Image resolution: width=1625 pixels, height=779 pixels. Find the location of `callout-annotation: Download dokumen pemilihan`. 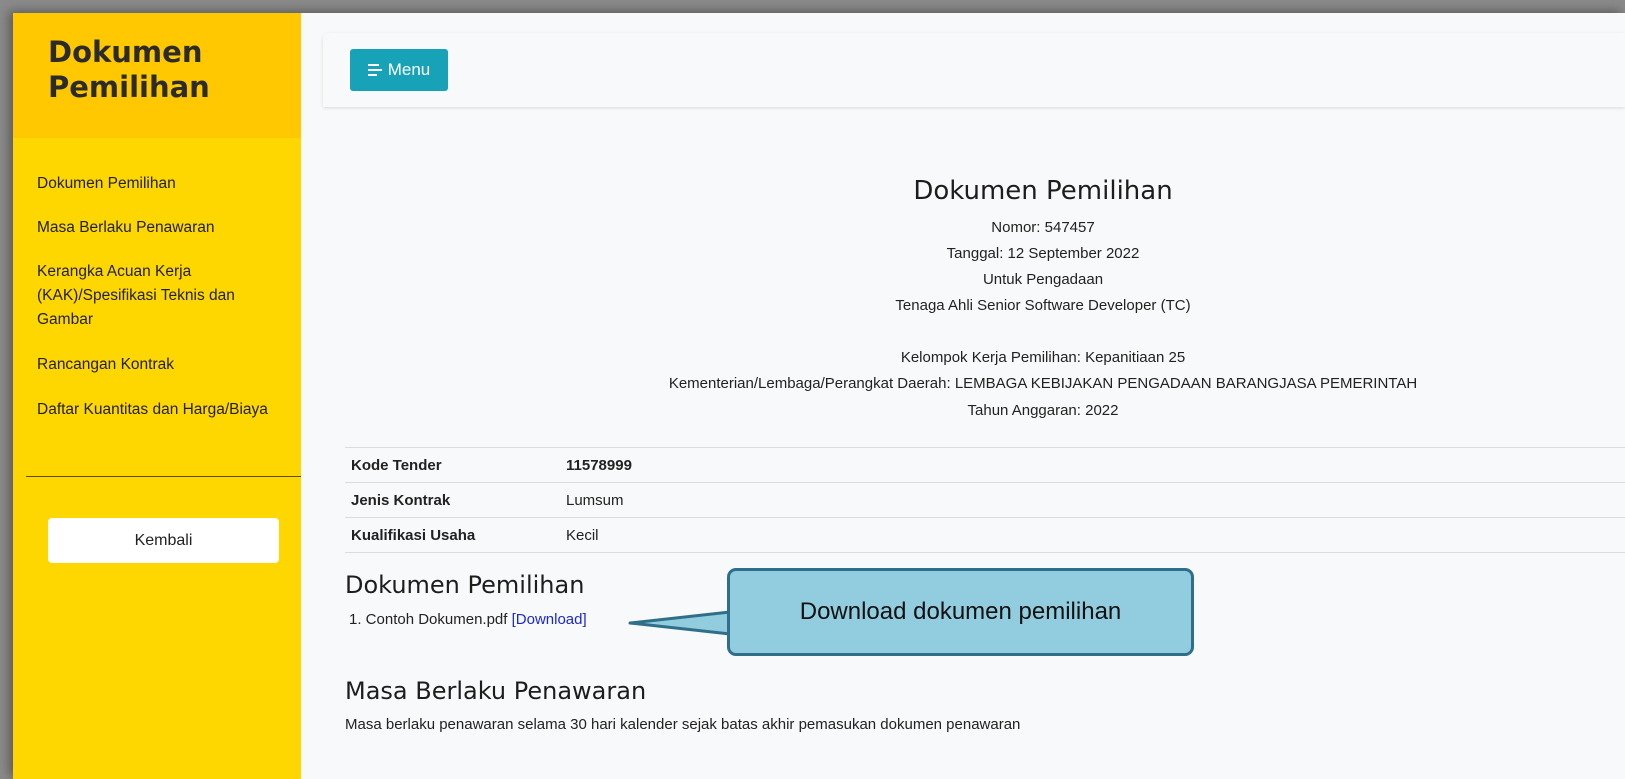

callout-annotation: Download dokumen pemilihan is located at coordinates (960, 612).